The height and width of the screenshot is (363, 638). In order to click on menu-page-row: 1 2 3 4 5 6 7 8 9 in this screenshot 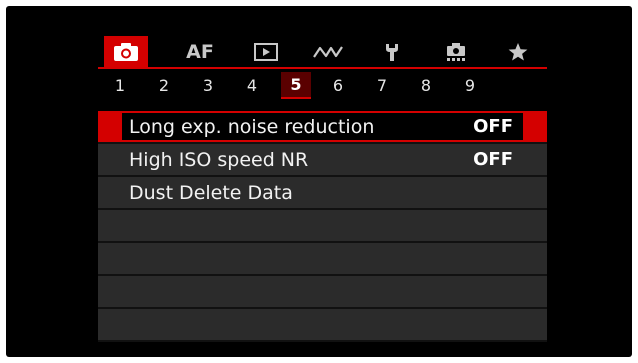, I will do `click(322, 85)`.